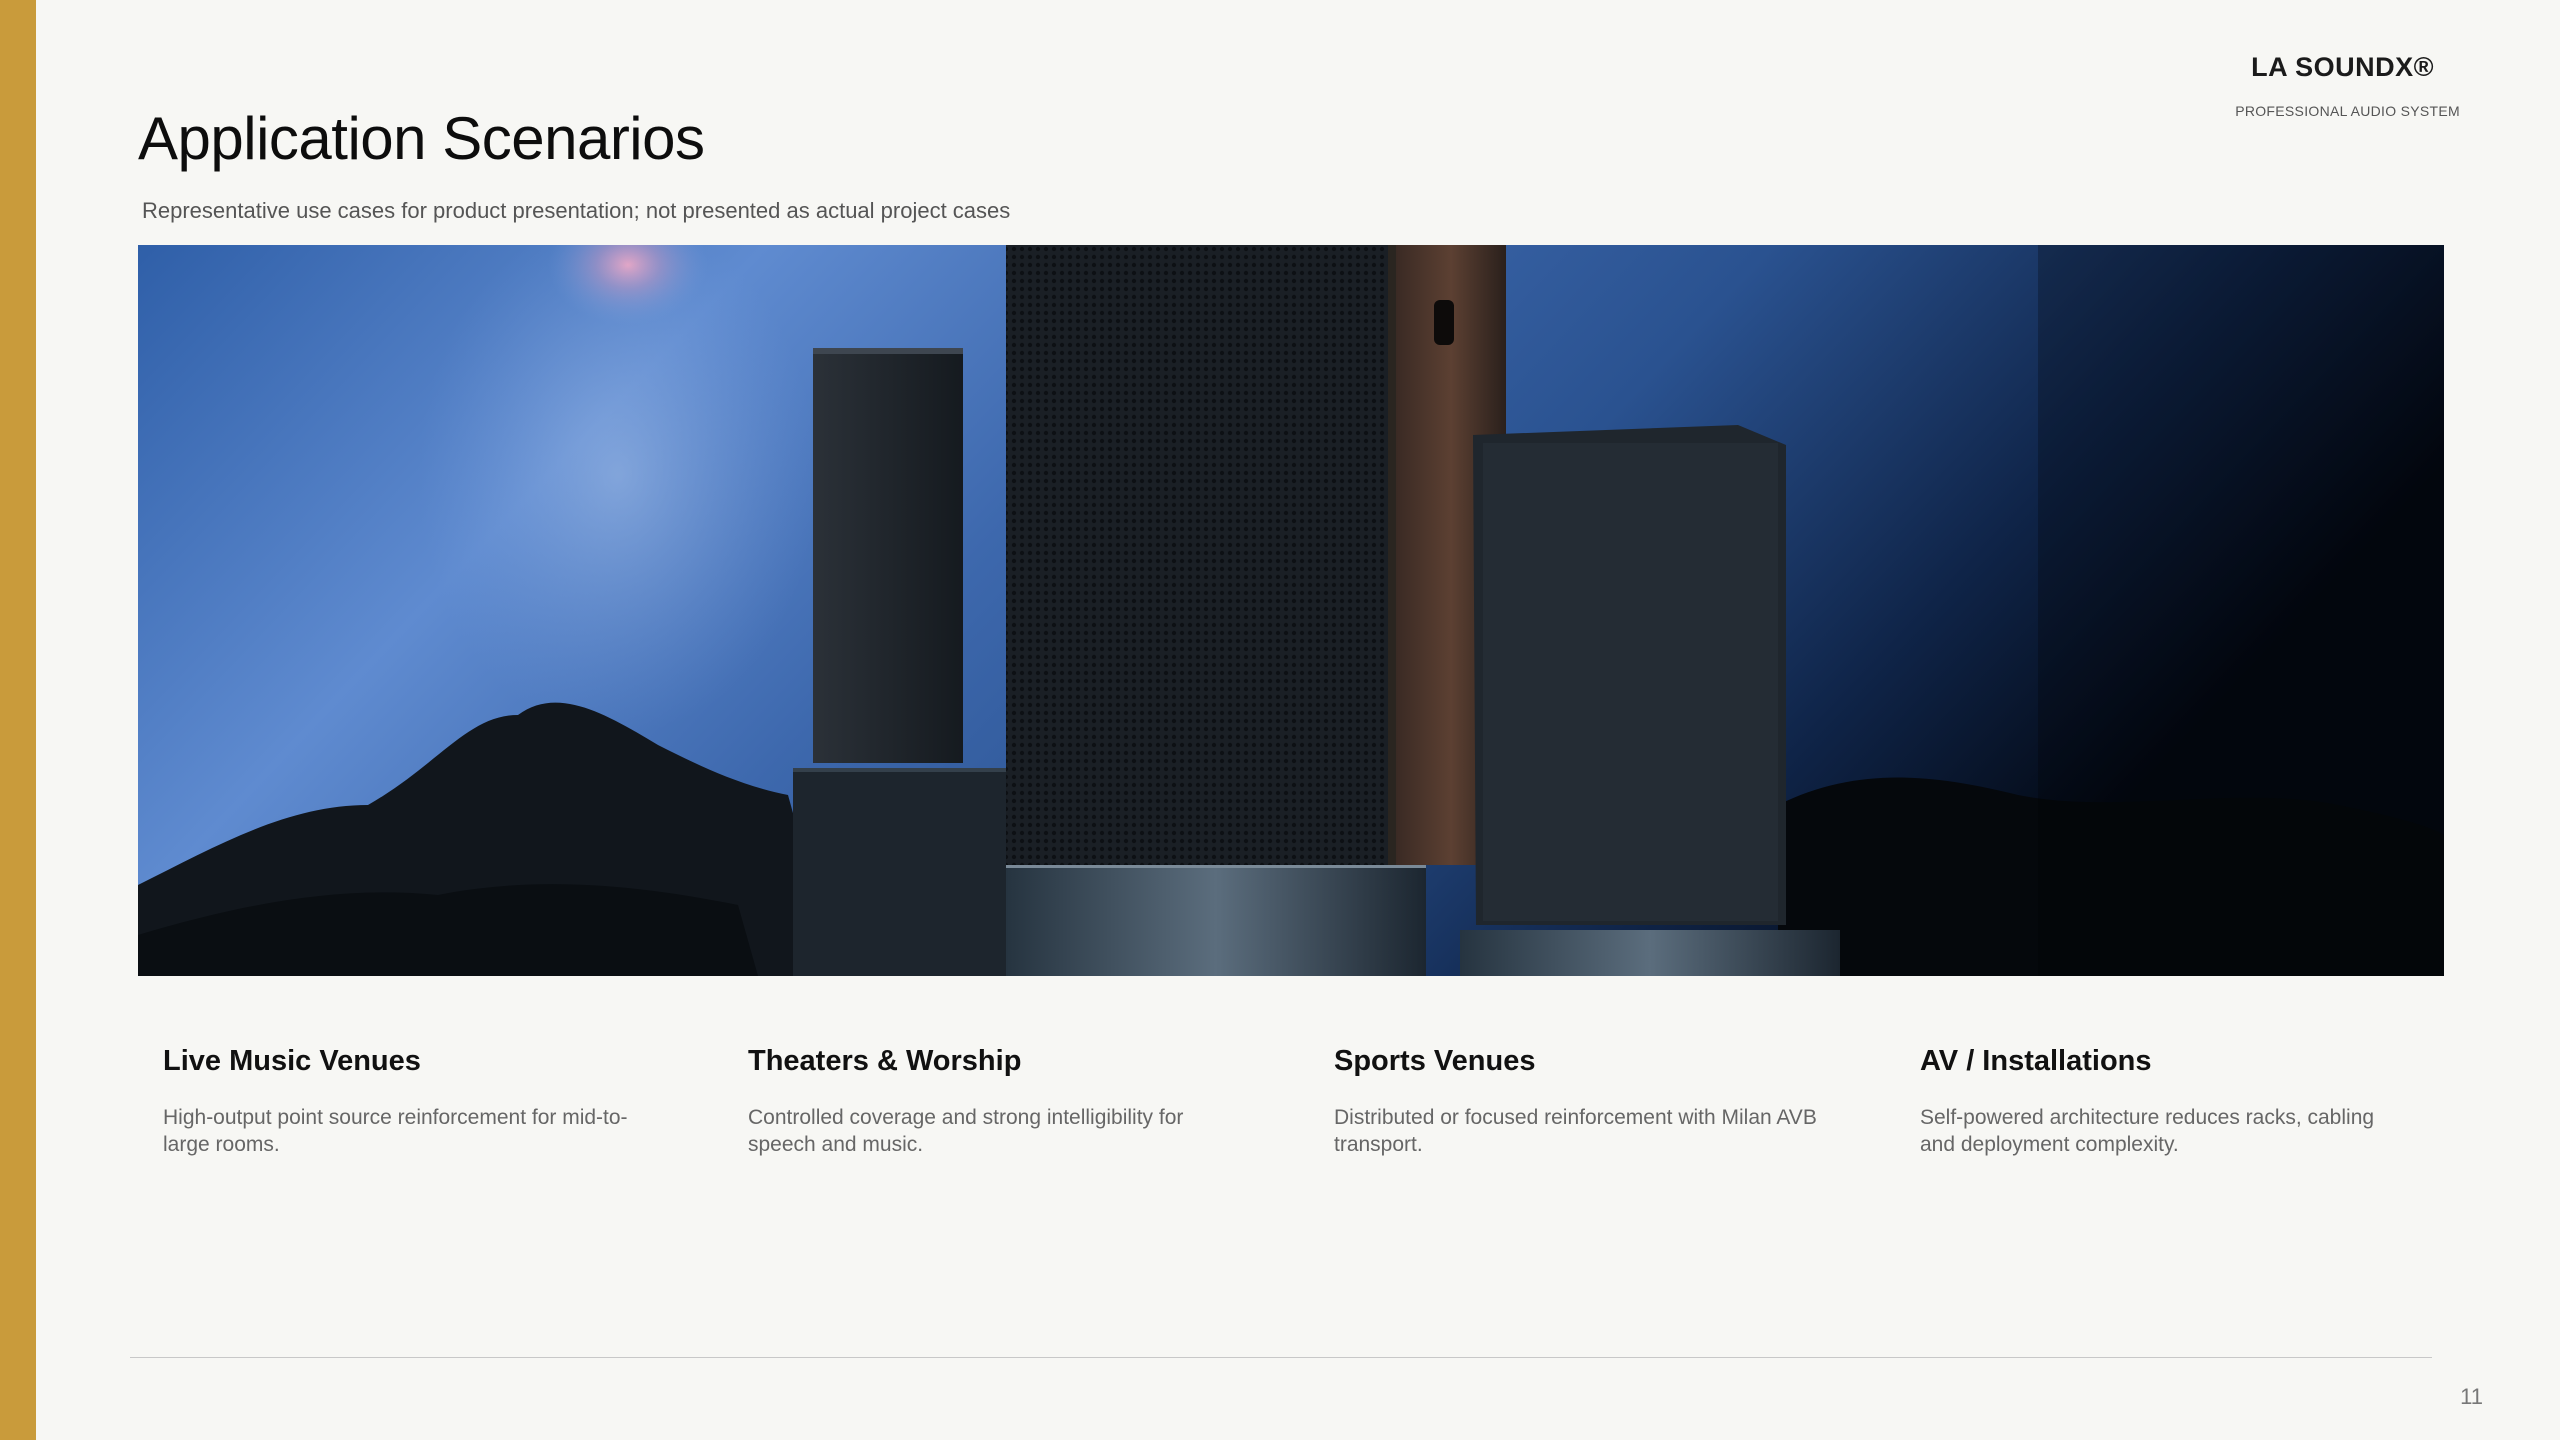 The height and width of the screenshot is (1440, 2560). Describe the element at coordinates (421, 138) in the screenshot. I see `page-title: Application Scenarios` at that location.